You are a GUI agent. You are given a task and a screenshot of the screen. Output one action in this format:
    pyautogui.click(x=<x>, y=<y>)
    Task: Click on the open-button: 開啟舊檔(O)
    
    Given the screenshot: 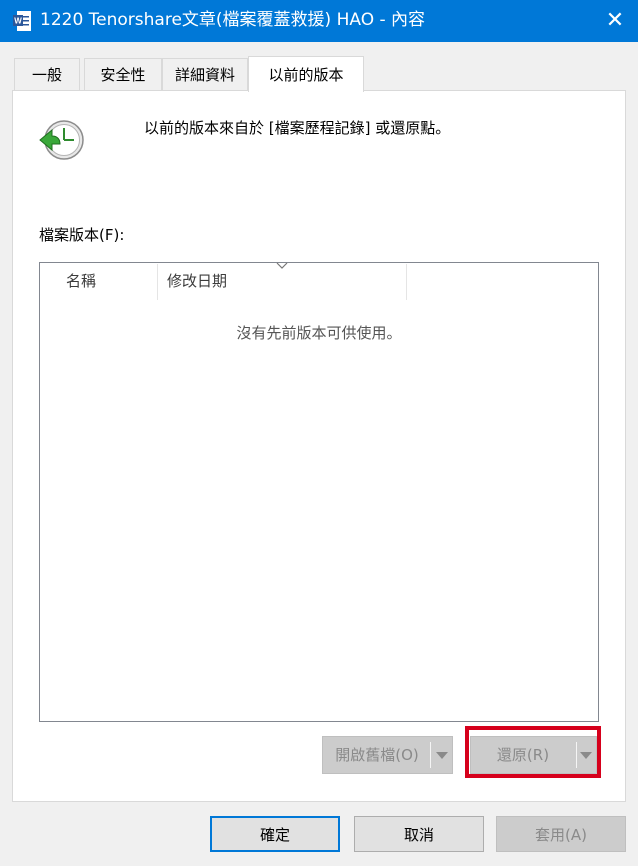 What is the action you would take?
    pyautogui.click(x=387, y=755)
    